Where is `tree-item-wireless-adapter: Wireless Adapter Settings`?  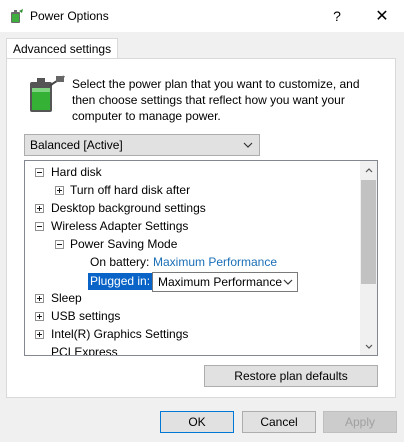
tree-item-wireless-adapter: Wireless Adapter Settings is located at coordinates (119, 226).